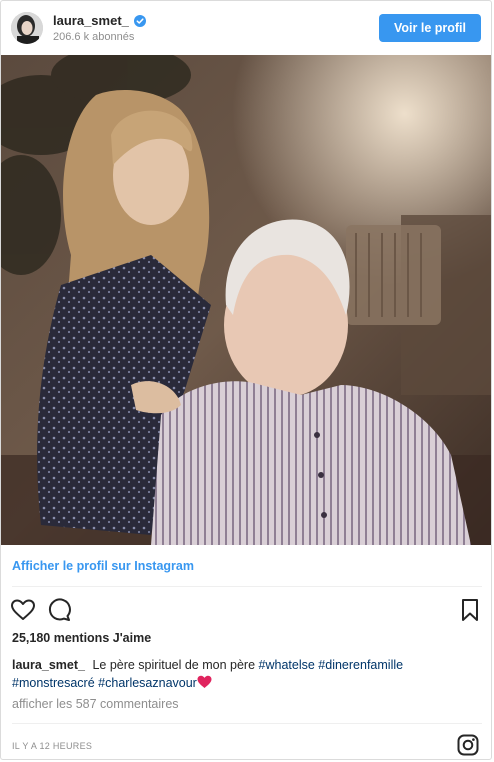 This screenshot has height=762, width=494. Describe the element at coordinates (94, 37) in the screenshot. I see `follower-count: 206.6 k abonnés` at that location.